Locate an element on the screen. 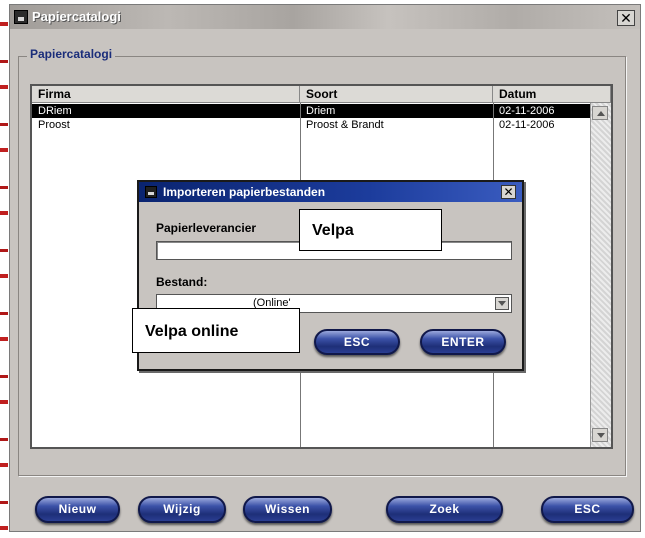 The width and height of the screenshot is (645, 538). window-titlebar: Papiercatalogi ✕ is located at coordinates (325, 17).